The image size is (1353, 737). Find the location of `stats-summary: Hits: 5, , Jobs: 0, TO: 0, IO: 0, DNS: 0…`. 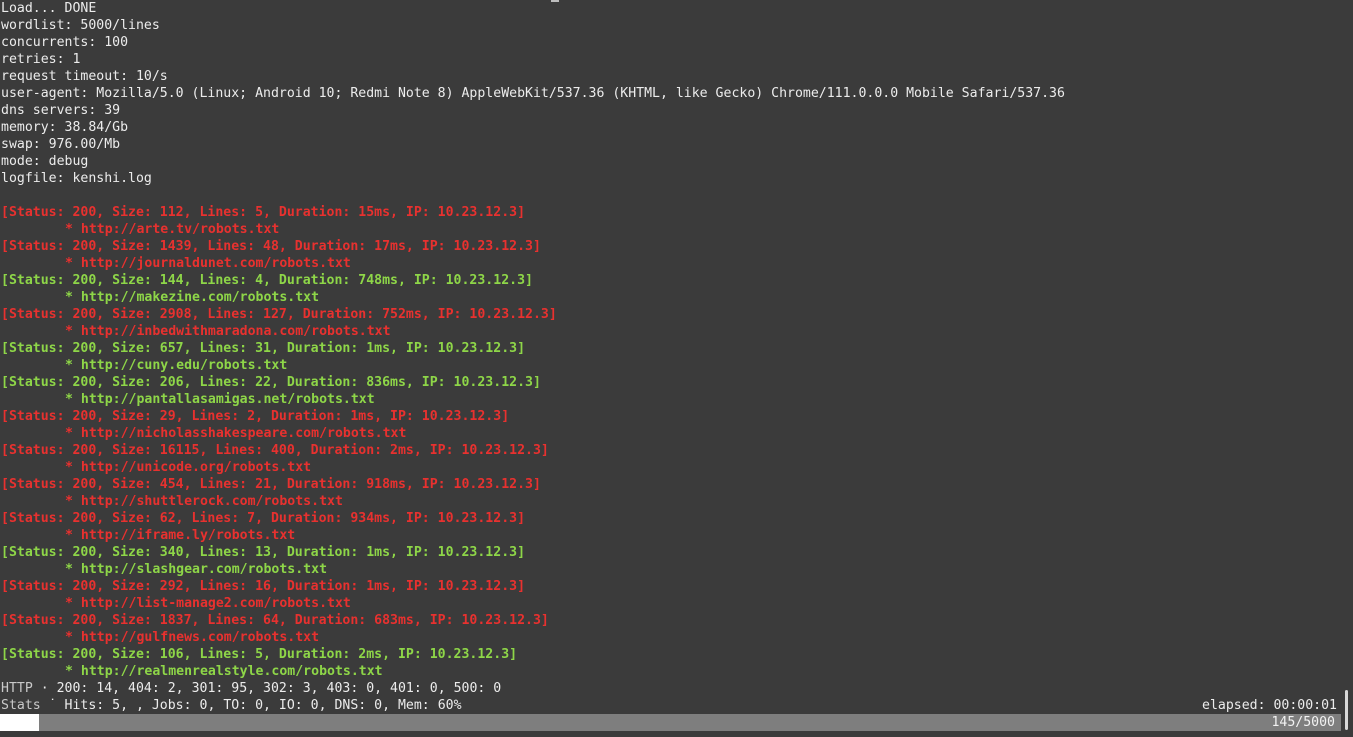

stats-summary: Hits: 5, , Jobs: 0, TO: 0, IO: 0, DNS: 0… is located at coordinates (263, 705).